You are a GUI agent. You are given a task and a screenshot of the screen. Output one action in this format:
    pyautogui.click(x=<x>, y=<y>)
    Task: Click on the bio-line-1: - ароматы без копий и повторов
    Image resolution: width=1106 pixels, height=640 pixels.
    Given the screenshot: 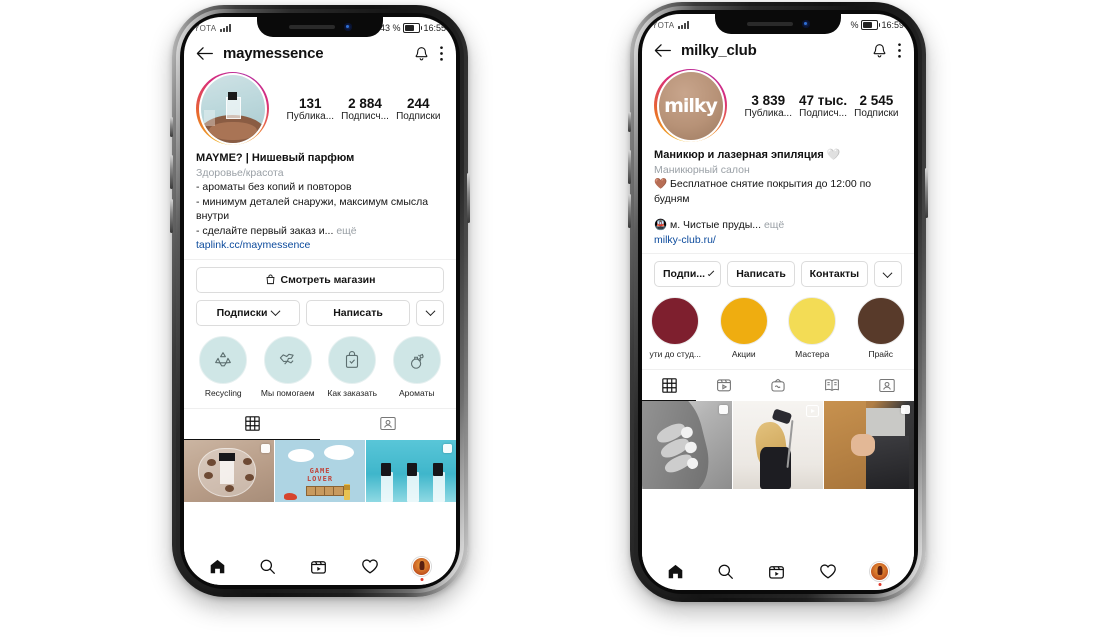 What is the action you would take?
    pyautogui.click(x=274, y=187)
    